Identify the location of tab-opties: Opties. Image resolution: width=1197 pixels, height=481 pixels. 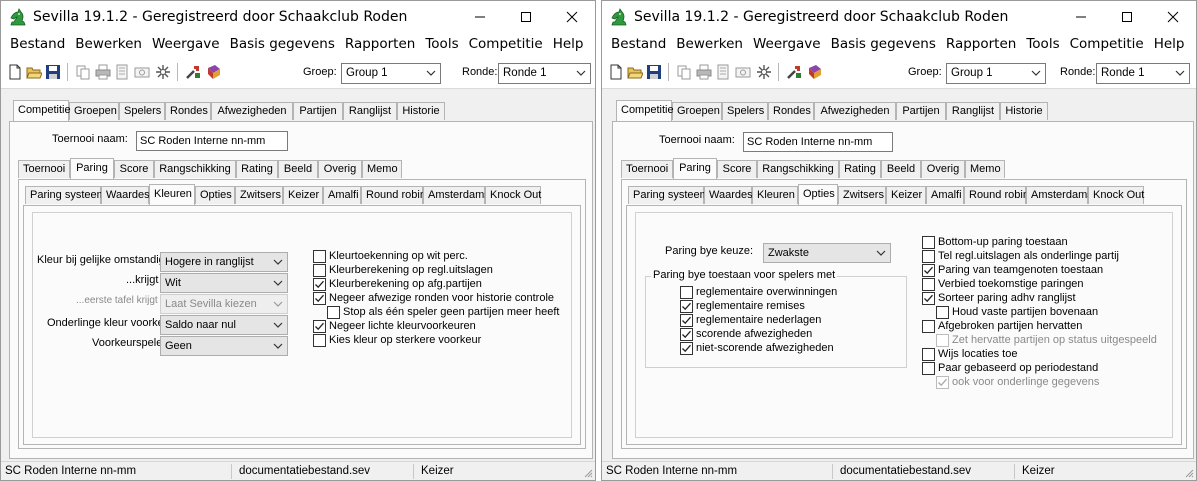
(215, 195).